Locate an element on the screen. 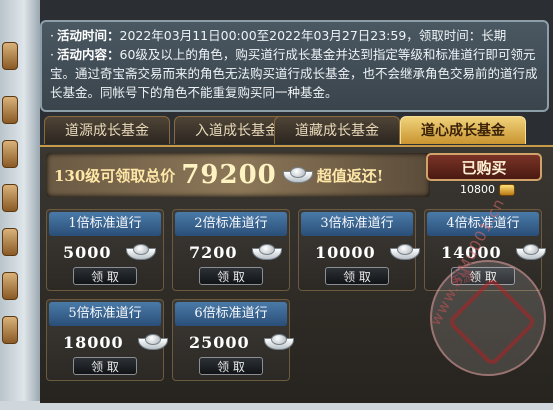 The width and height of the screenshot is (553, 410). fund-price: 10800 is located at coordinates (487, 189).